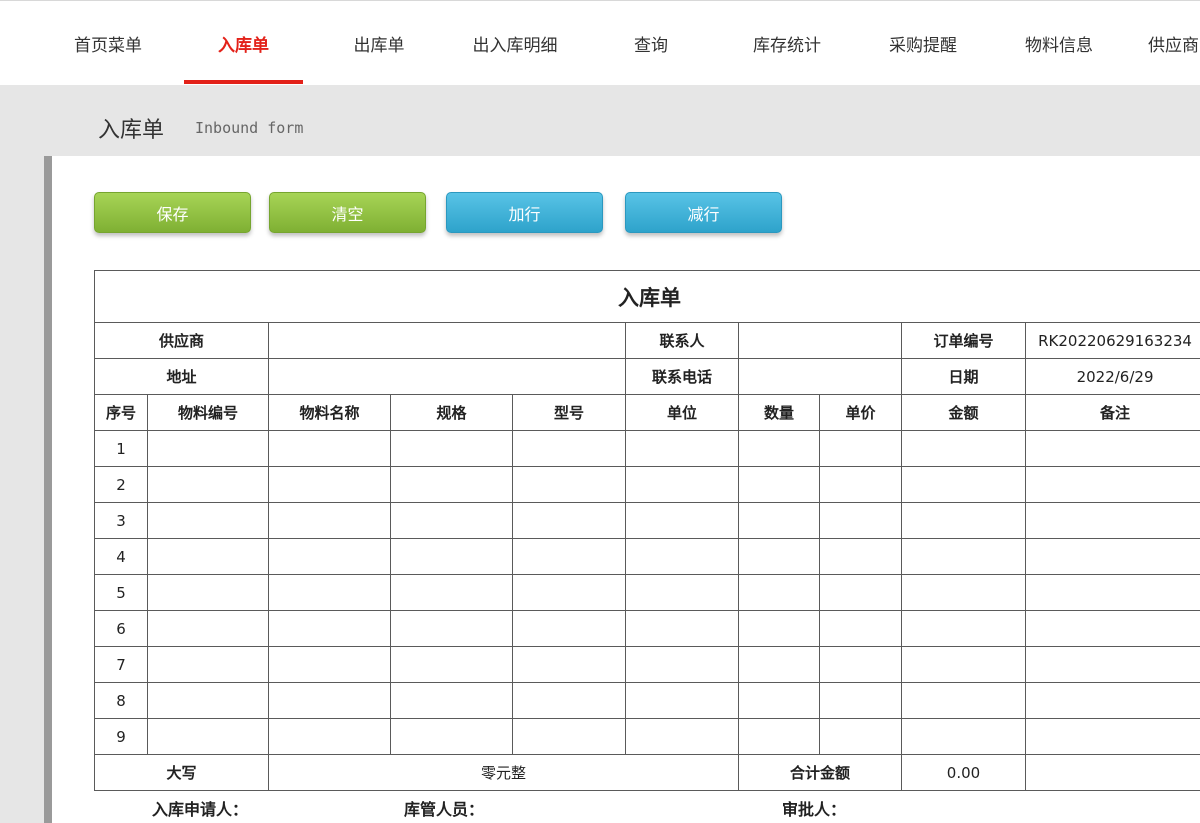  Describe the element at coordinates (379, 43) in the screenshot. I see `nav-outbound-form: 出库单` at that location.